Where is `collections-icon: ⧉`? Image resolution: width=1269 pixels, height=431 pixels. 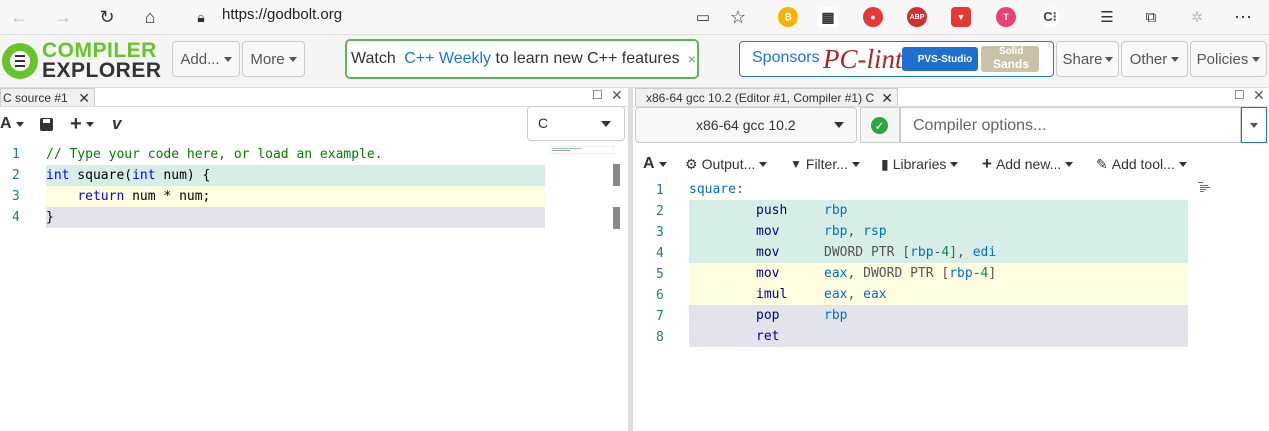 collections-icon: ⧉ is located at coordinates (1151, 17).